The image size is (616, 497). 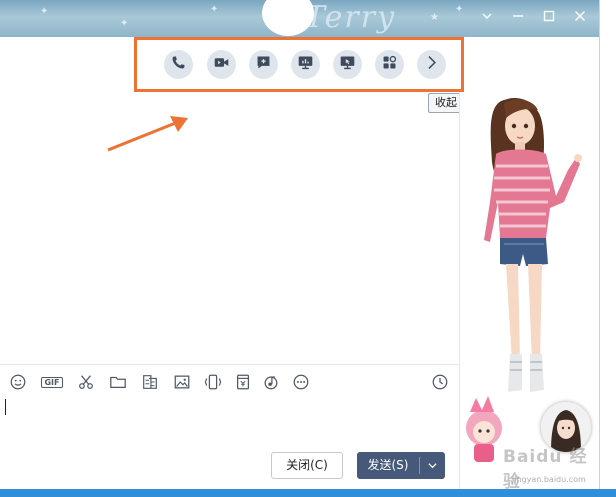 I want to click on remote-assist-button, so click(x=347, y=64).